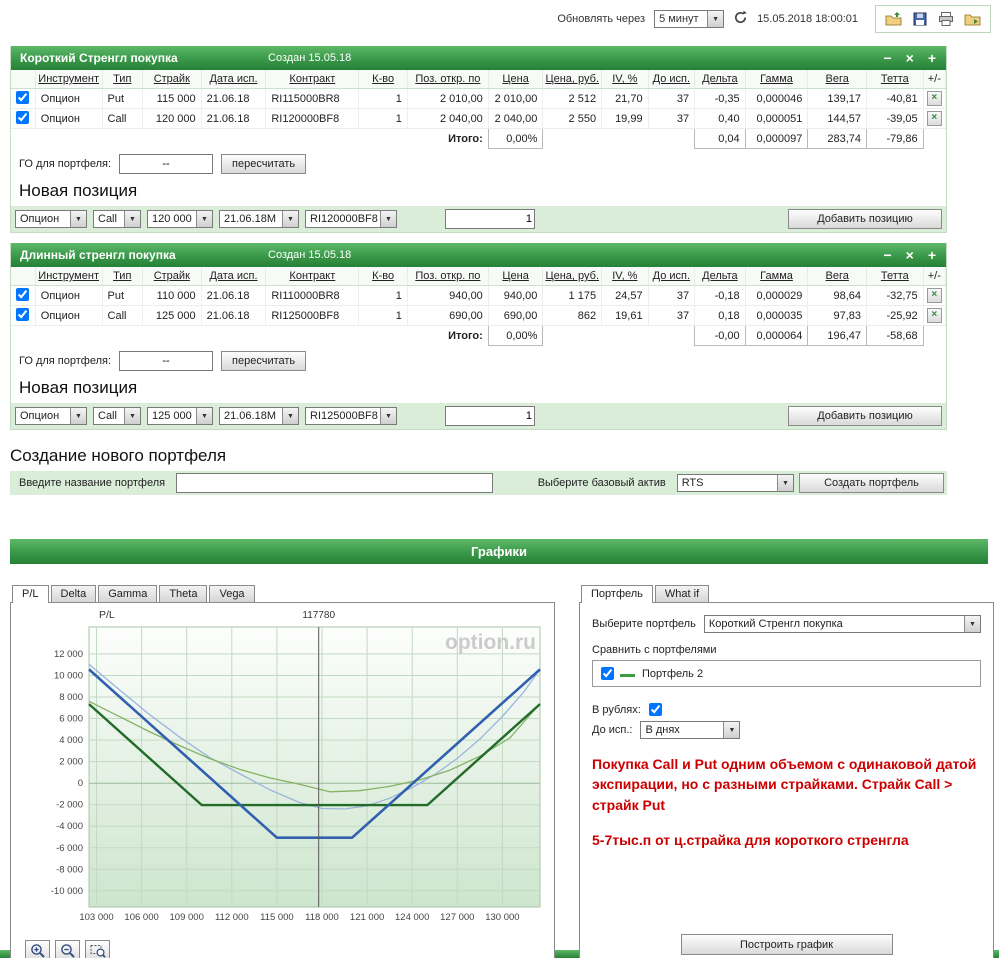 The height and width of the screenshot is (958, 999). Describe the element at coordinates (777, 315) in the screenshot. I see `cell-gamma: 0,000035` at that location.